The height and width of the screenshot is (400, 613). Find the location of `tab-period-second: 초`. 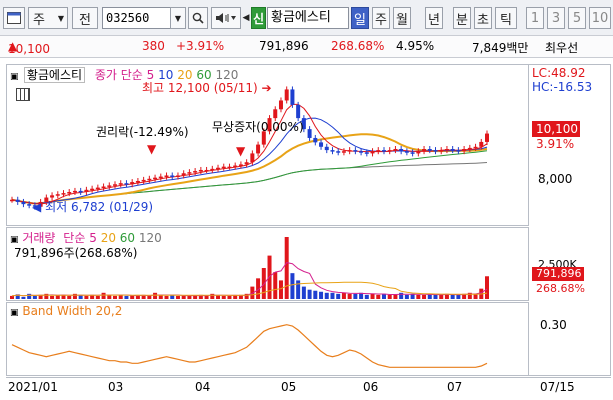

tab-period-second: 초 is located at coordinates (483, 18).